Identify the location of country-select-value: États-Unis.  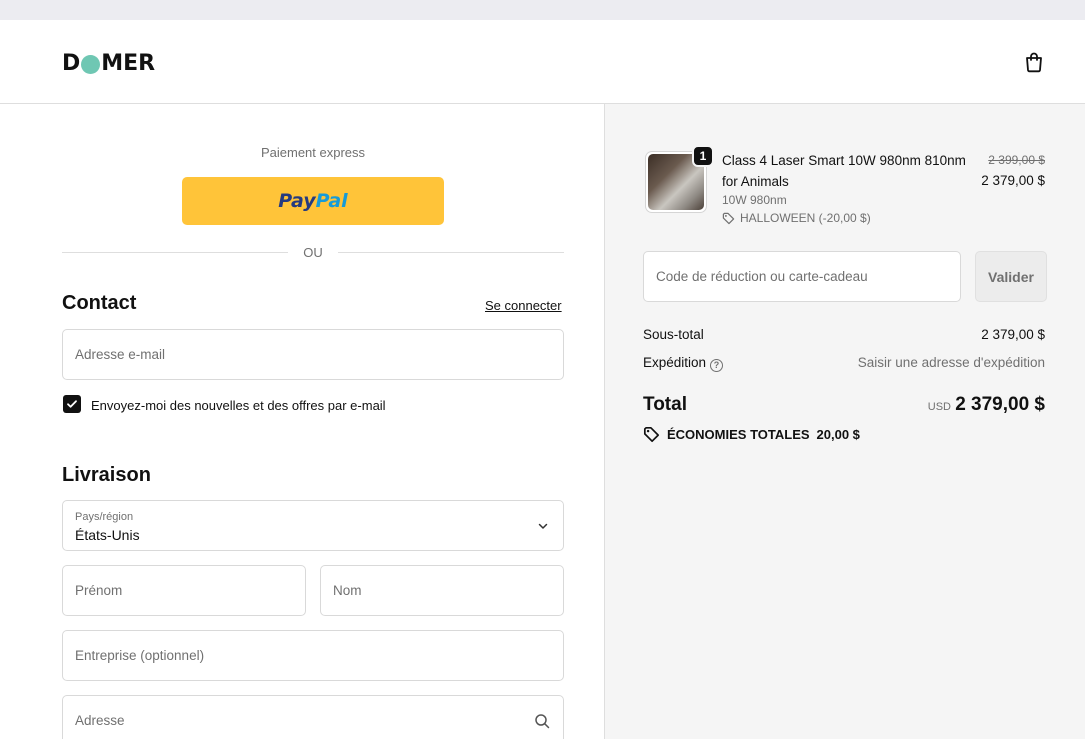
(107, 535).